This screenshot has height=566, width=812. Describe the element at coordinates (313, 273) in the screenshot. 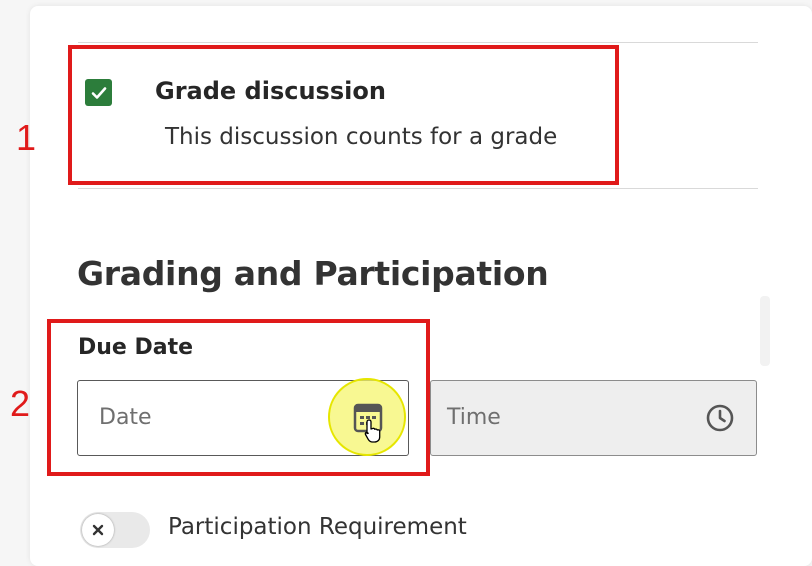

I see `section-heading: Grading and Participation` at that location.